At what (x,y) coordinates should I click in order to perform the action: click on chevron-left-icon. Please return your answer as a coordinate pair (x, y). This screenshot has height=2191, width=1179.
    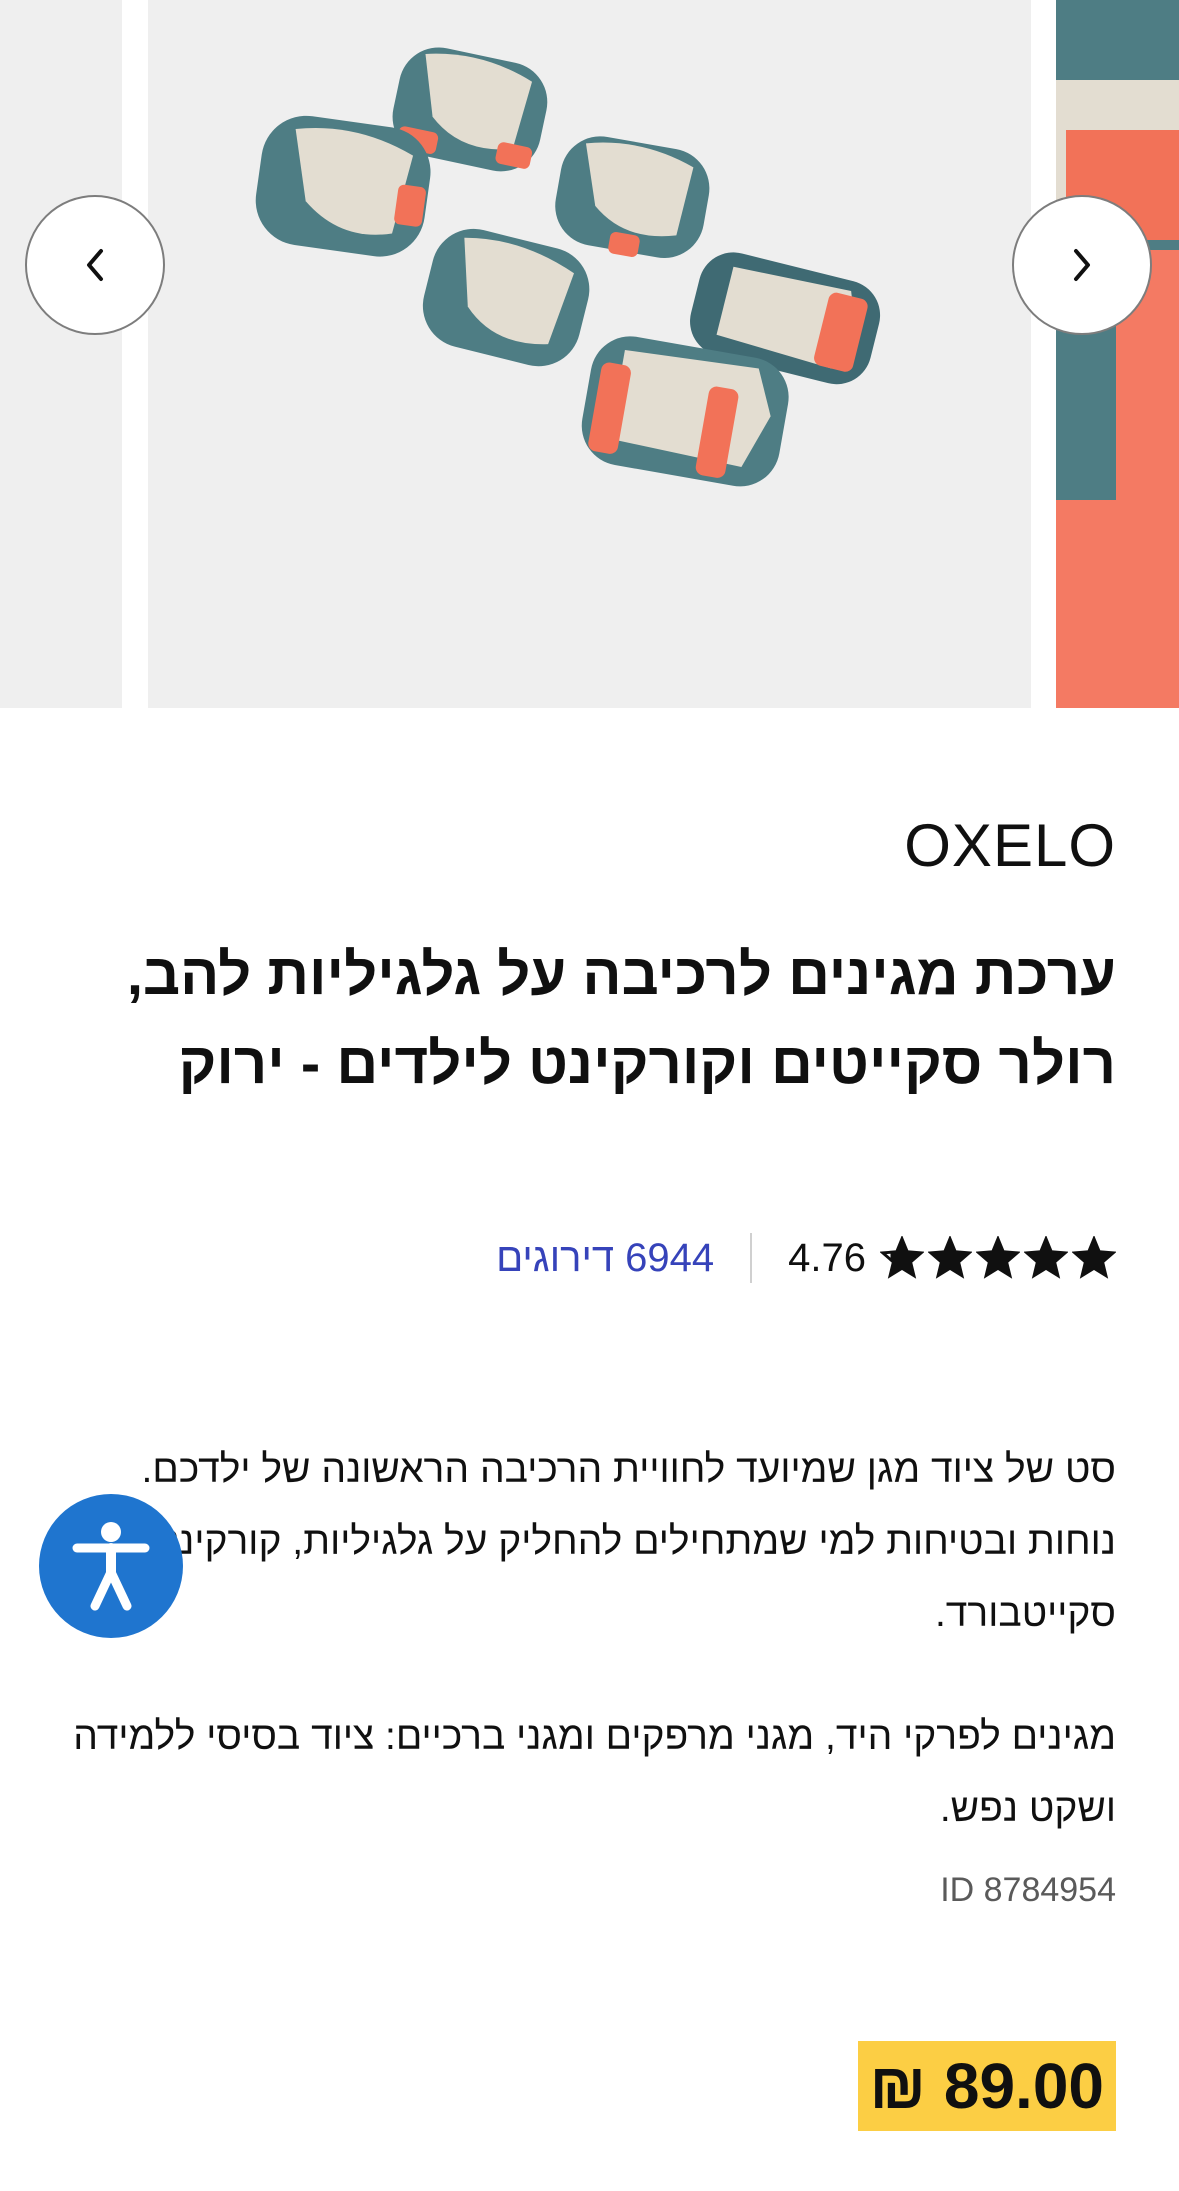
    Looking at the image, I should click on (95, 265).